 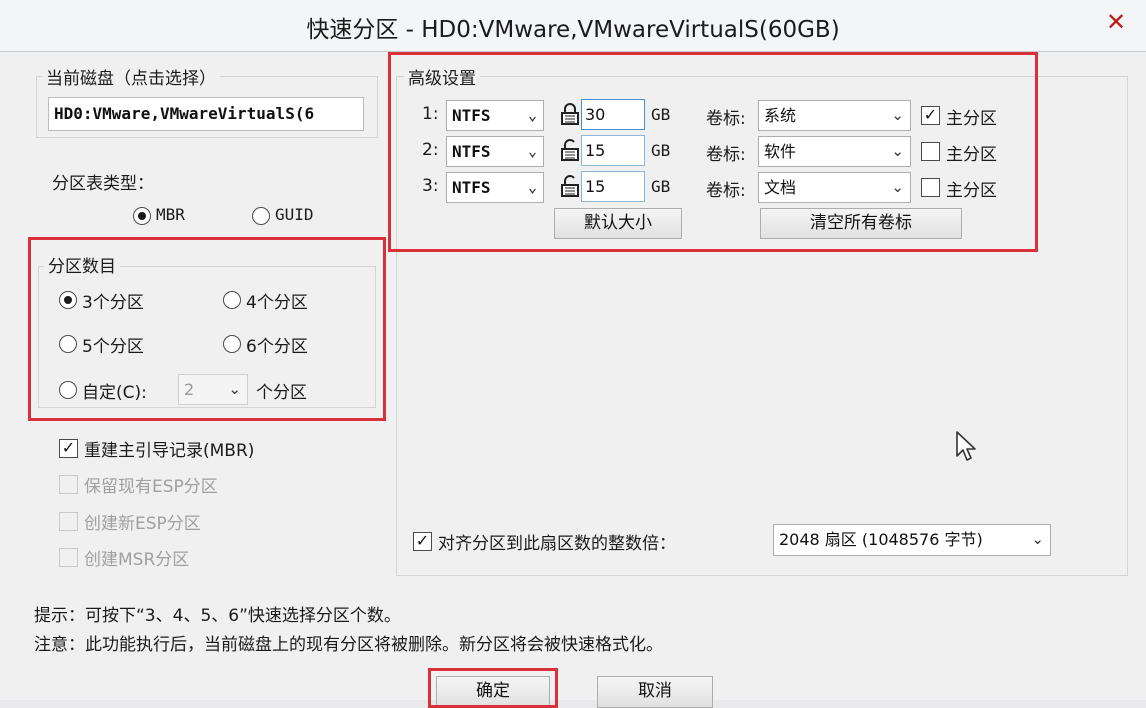 I want to click on align-select: 2048 扇区 (1048576 字节) ⌄, so click(x=912, y=540).